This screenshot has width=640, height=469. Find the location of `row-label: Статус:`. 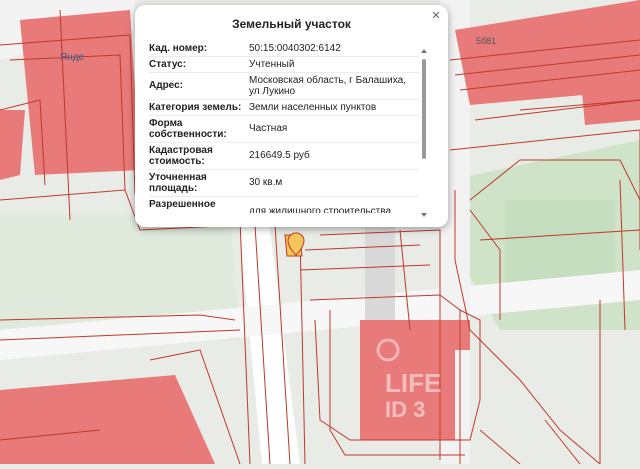

row-label: Статус: is located at coordinates (168, 64).